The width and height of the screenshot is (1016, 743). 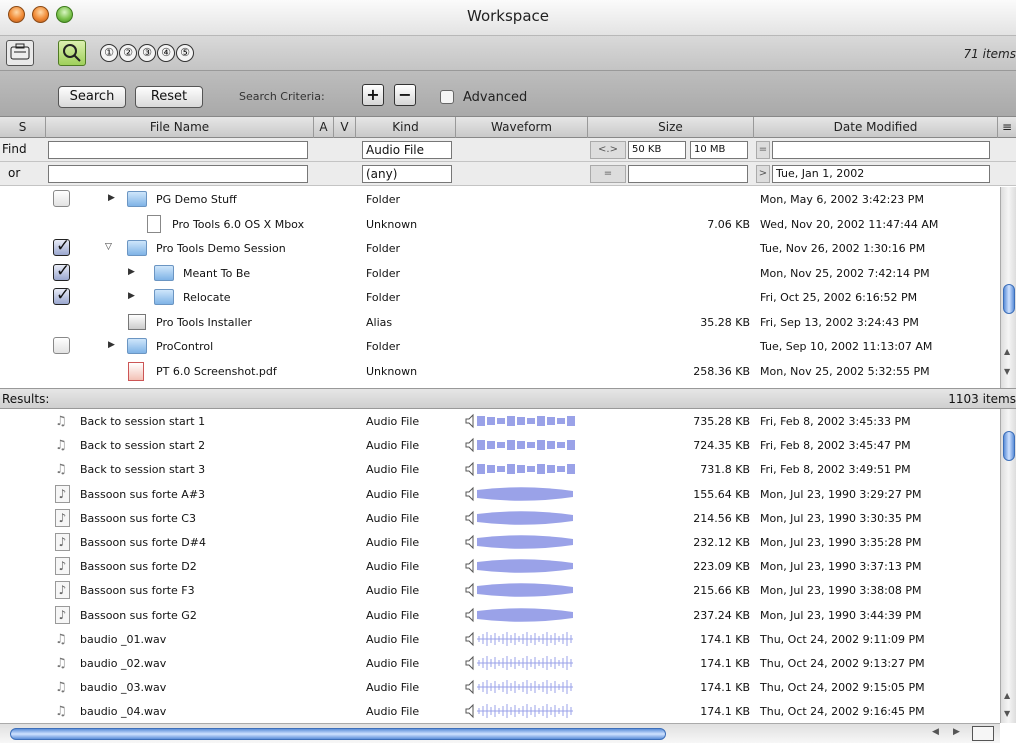 What do you see at coordinates (935, 732) in the screenshot?
I see `scroll-left-arrow-icon: ◀` at bounding box center [935, 732].